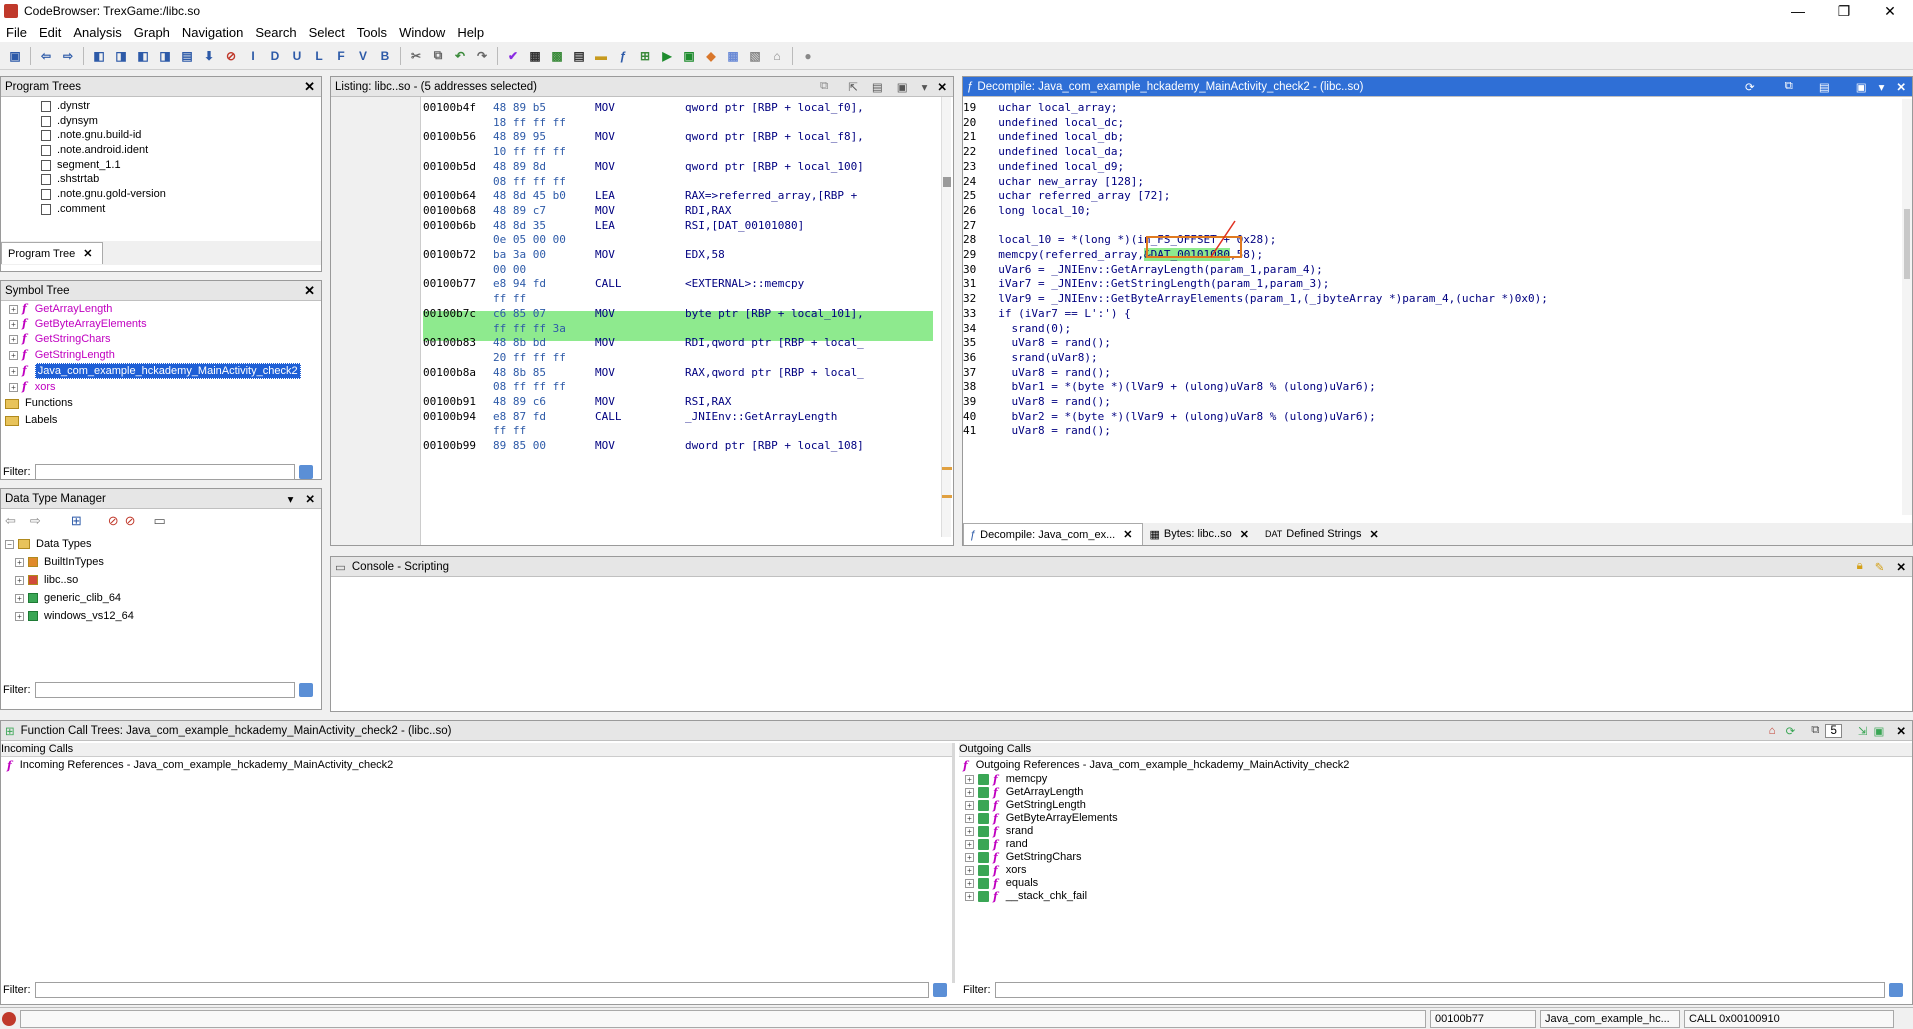  I want to click on clear-icon: ✂, so click(416, 56).